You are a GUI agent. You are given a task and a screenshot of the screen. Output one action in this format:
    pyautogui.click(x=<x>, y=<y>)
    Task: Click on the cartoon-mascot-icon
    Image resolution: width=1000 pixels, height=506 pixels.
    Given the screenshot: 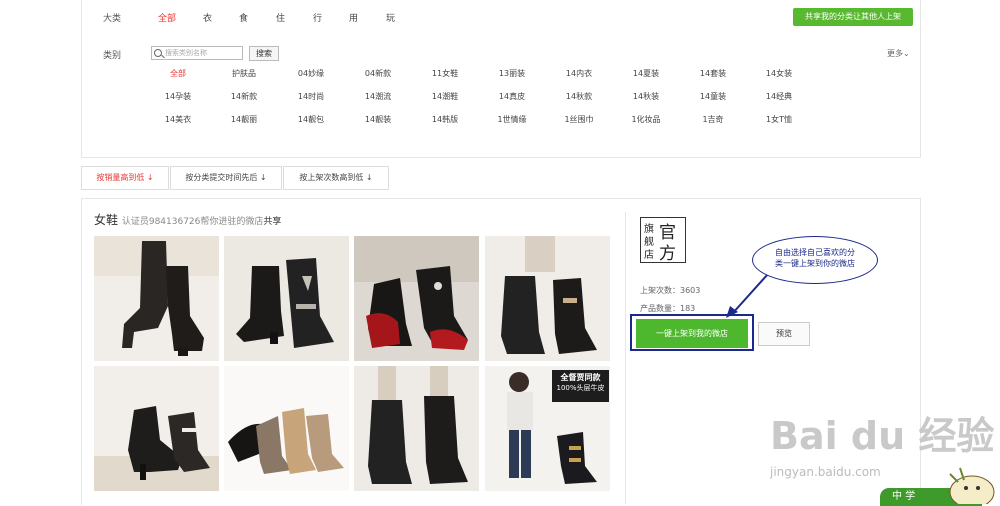 What is the action you would take?
    pyautogui.click(x=972, y=485)
    